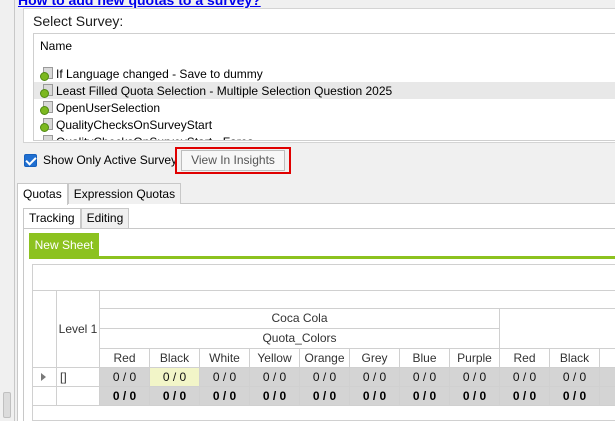 The image size is (615, 421). Describe the element at coordinates (275, 358) in the screenshot. I see `column-header: Yellow` at that location.